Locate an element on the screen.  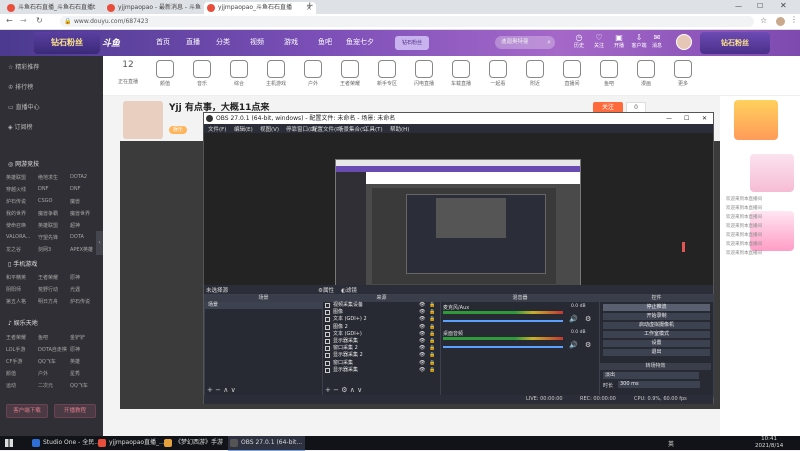
sidebar-grid-item: 运动 is located at coordinates (11, 385).